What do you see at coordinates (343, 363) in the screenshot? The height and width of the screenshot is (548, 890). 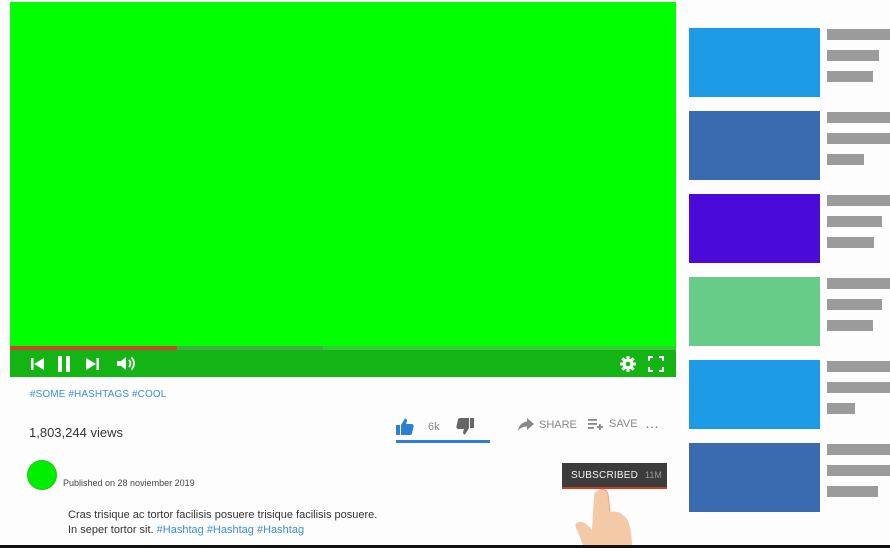 I see `player-controls` at bounding box center [343, 363].